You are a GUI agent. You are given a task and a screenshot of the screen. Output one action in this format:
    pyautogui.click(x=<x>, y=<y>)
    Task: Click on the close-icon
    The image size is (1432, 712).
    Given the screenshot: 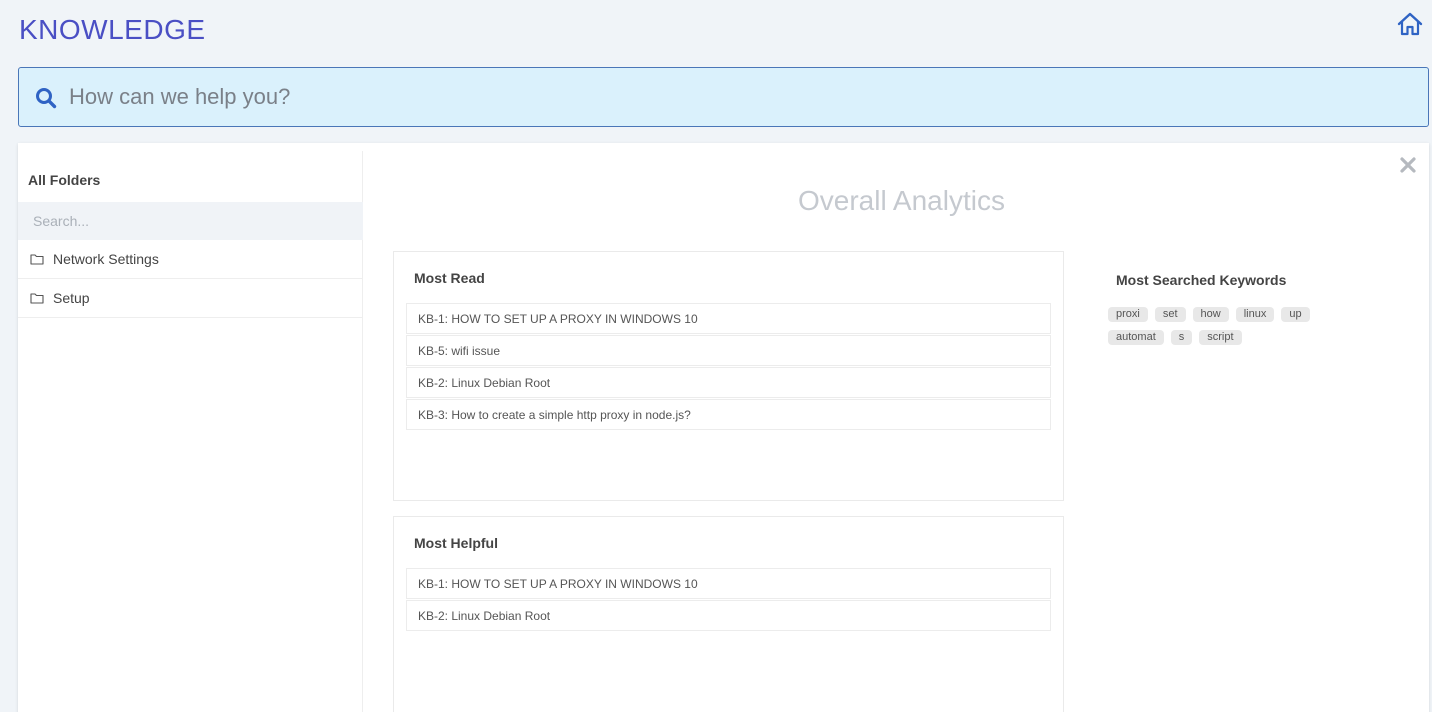 What is the action you would take?
    pyautogui.click(x=1408, y=165)
    